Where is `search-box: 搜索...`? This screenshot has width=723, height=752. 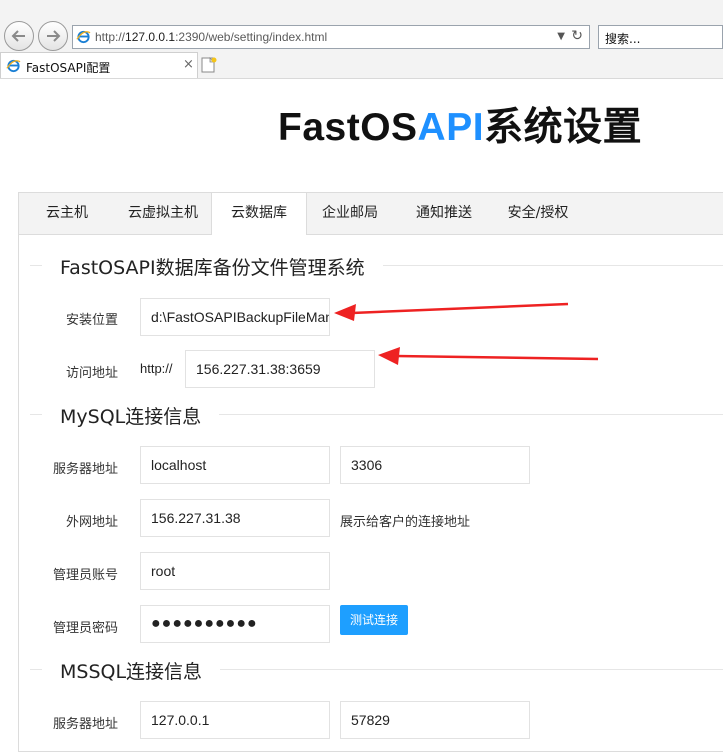 search-box: 搜索... is located at coordinates (660, 37).